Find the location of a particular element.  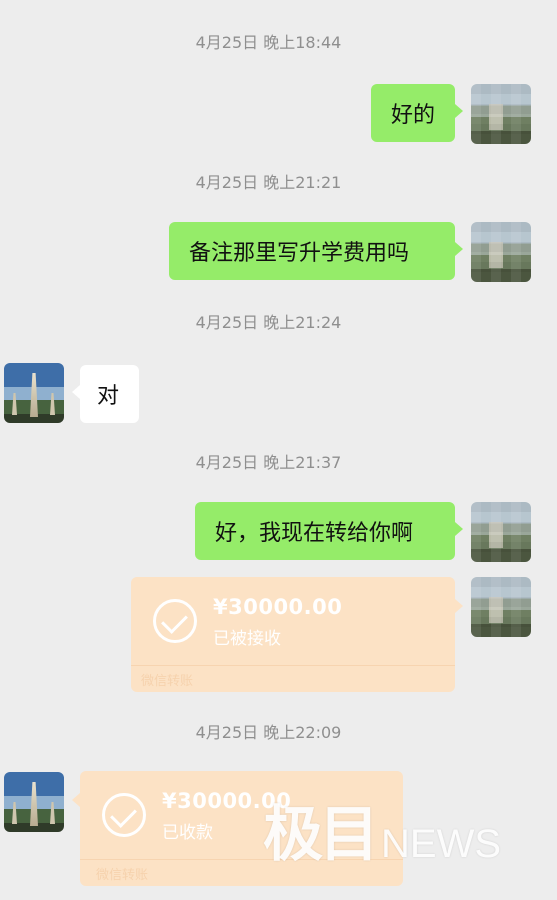

message-text: 对 is located at coordinates (108, 396).